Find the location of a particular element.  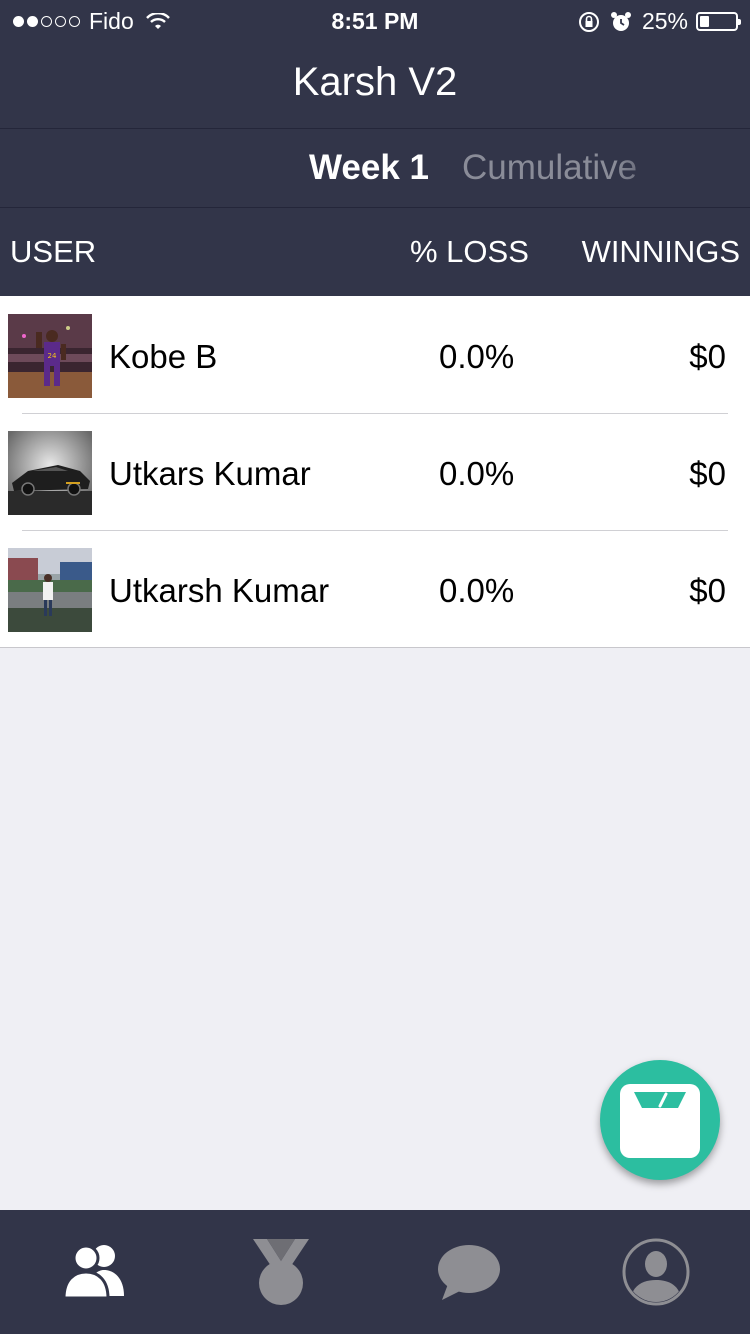

scale-icon is located at coordinates (660, 1121).